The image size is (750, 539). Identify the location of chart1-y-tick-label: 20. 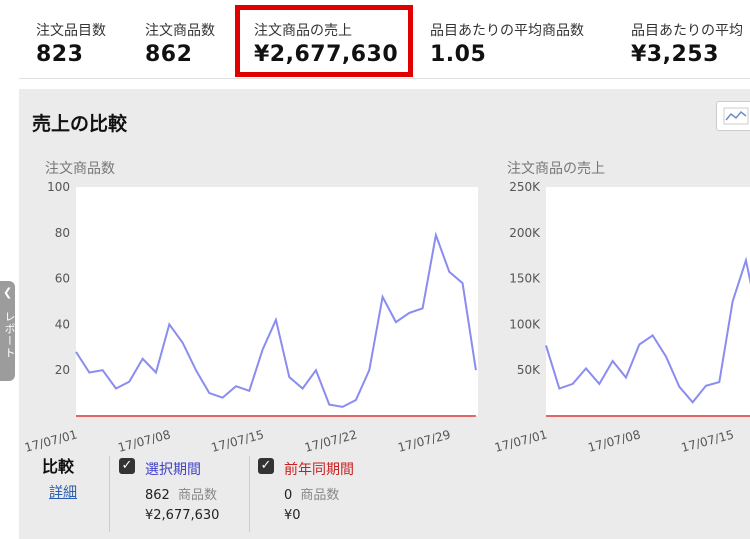
(62, 370).